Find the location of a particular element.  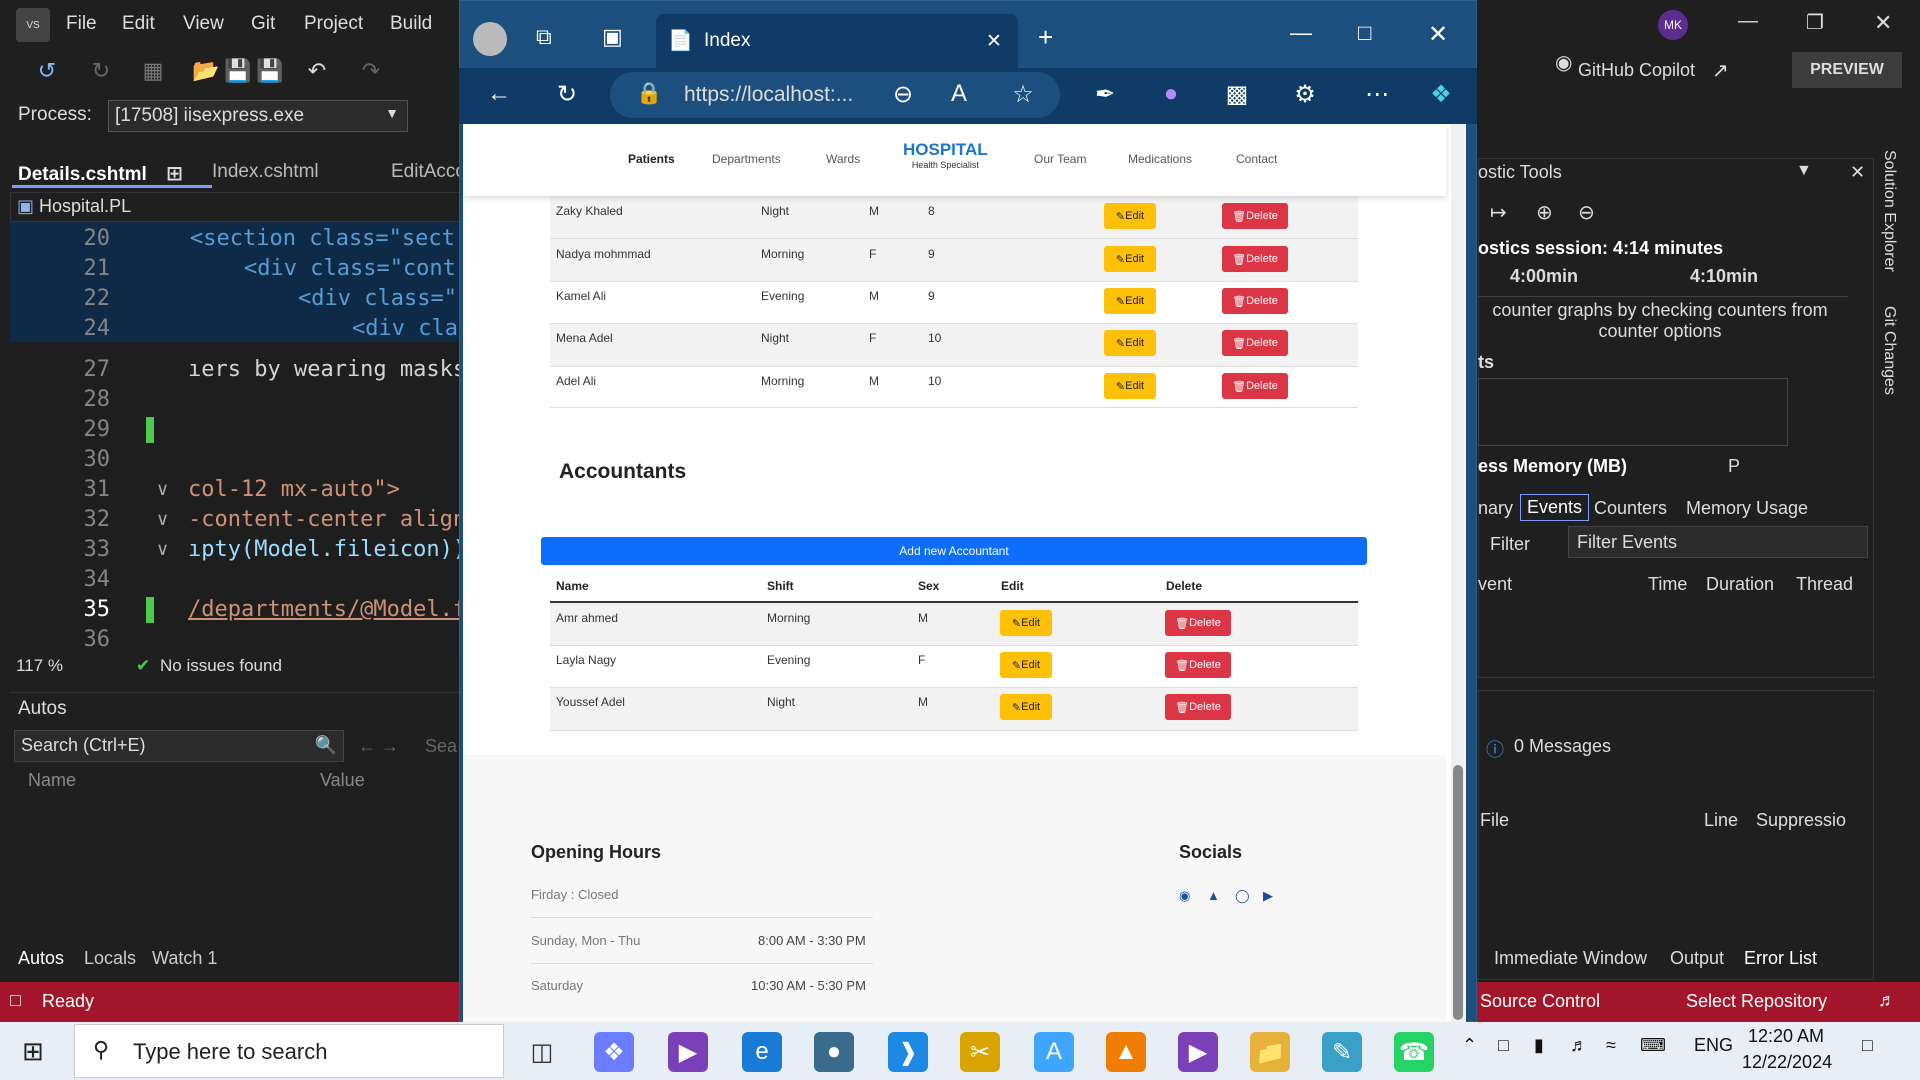

tab-memory-usage: Memory Usage is located at coordinates (1747, 508).